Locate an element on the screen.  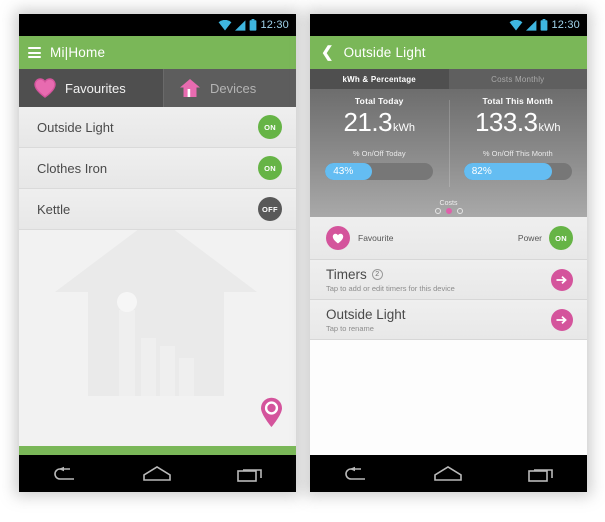
nav-bar-right is located at coordinates (448, 473).